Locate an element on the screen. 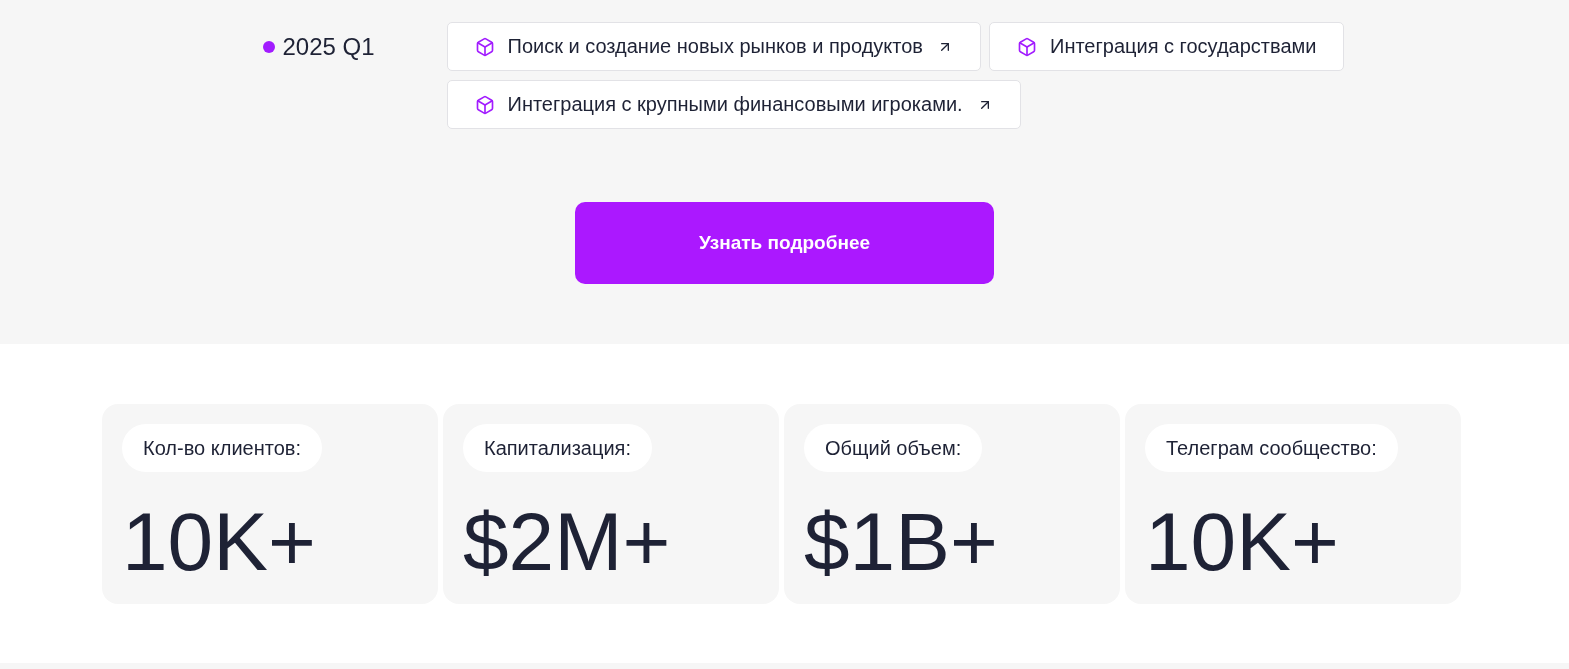 This screenshot has width=1569, height=669. stat-label: Общий объем: is located at coordinates (893, 448).